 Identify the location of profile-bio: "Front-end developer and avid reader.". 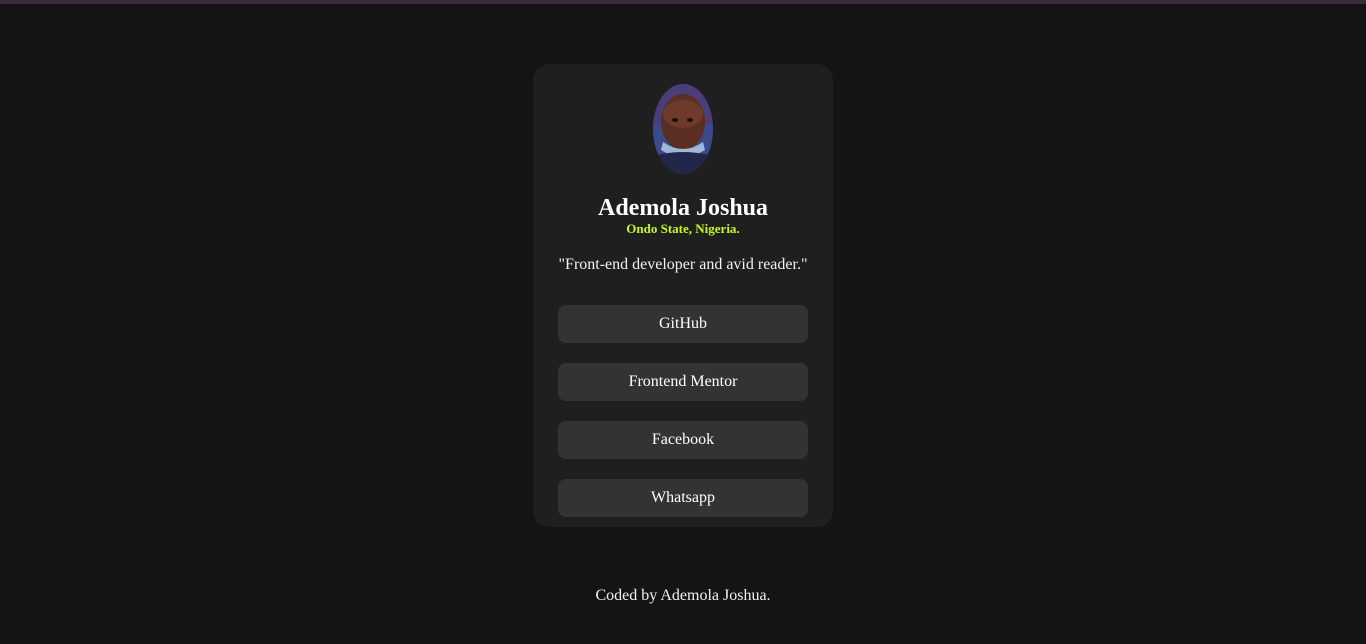
(683, 264).